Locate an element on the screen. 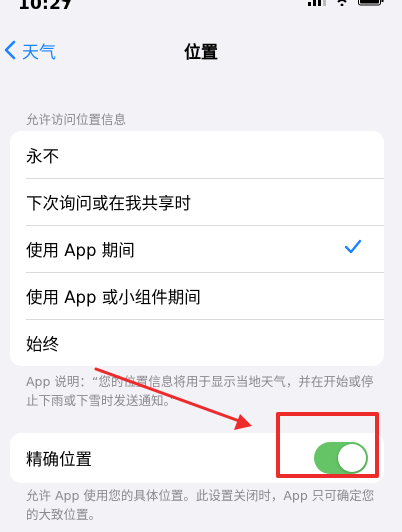 The height and width of the screenshot is (532, 402). option-never: 永不 is located at coordinates (197, 154).